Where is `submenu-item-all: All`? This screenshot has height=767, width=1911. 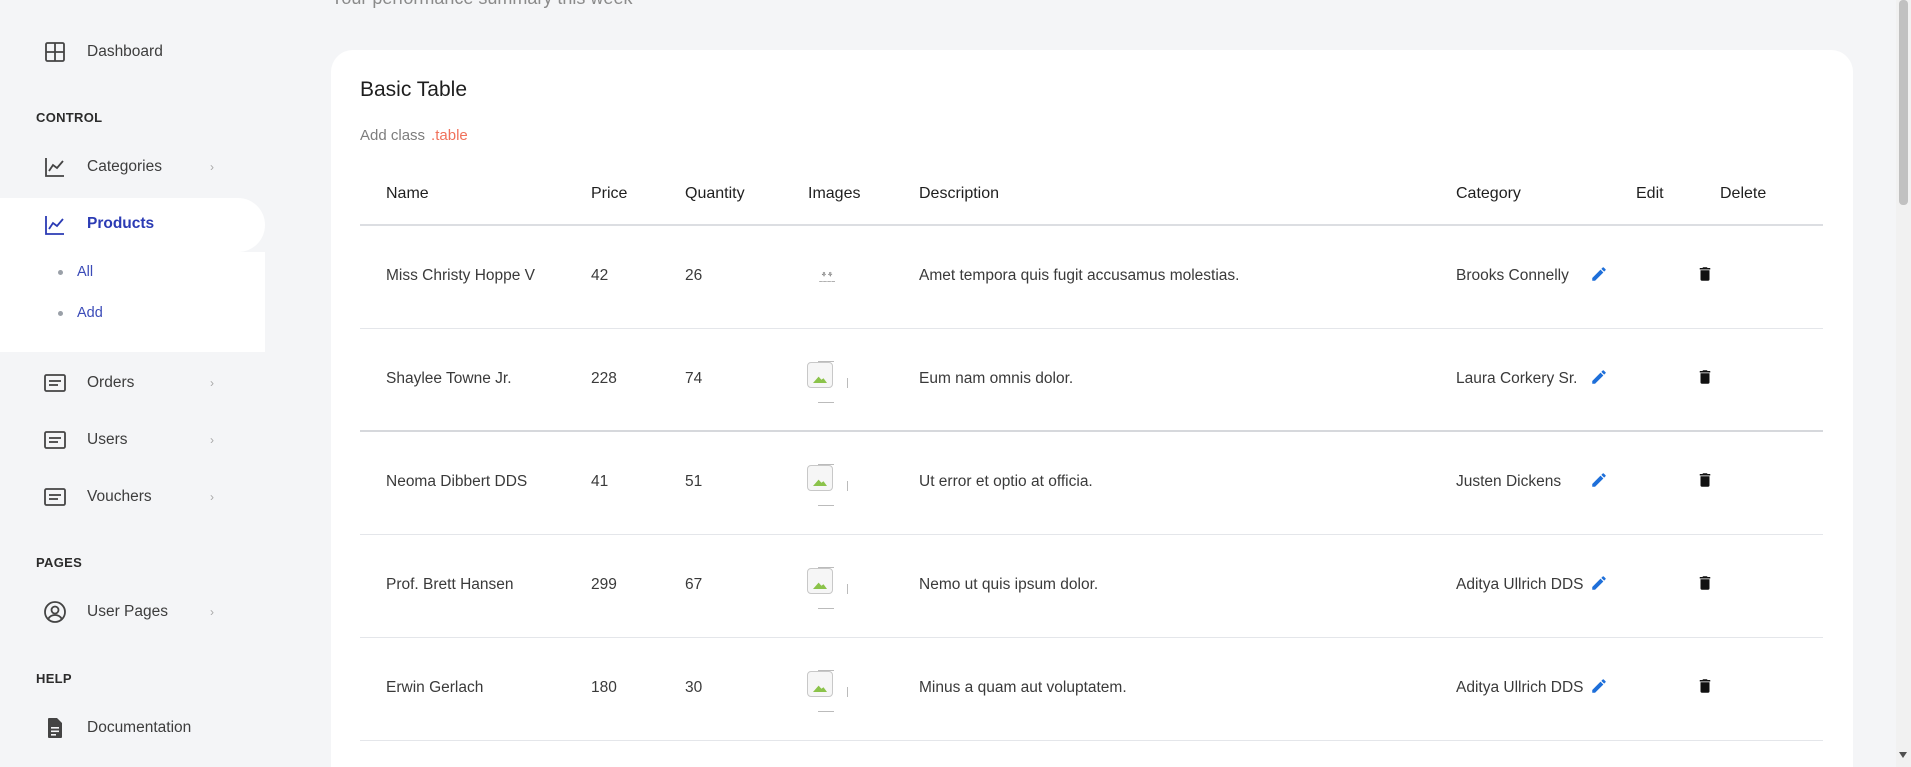 submenu-item-all: All is located at coordinates (75, 272).